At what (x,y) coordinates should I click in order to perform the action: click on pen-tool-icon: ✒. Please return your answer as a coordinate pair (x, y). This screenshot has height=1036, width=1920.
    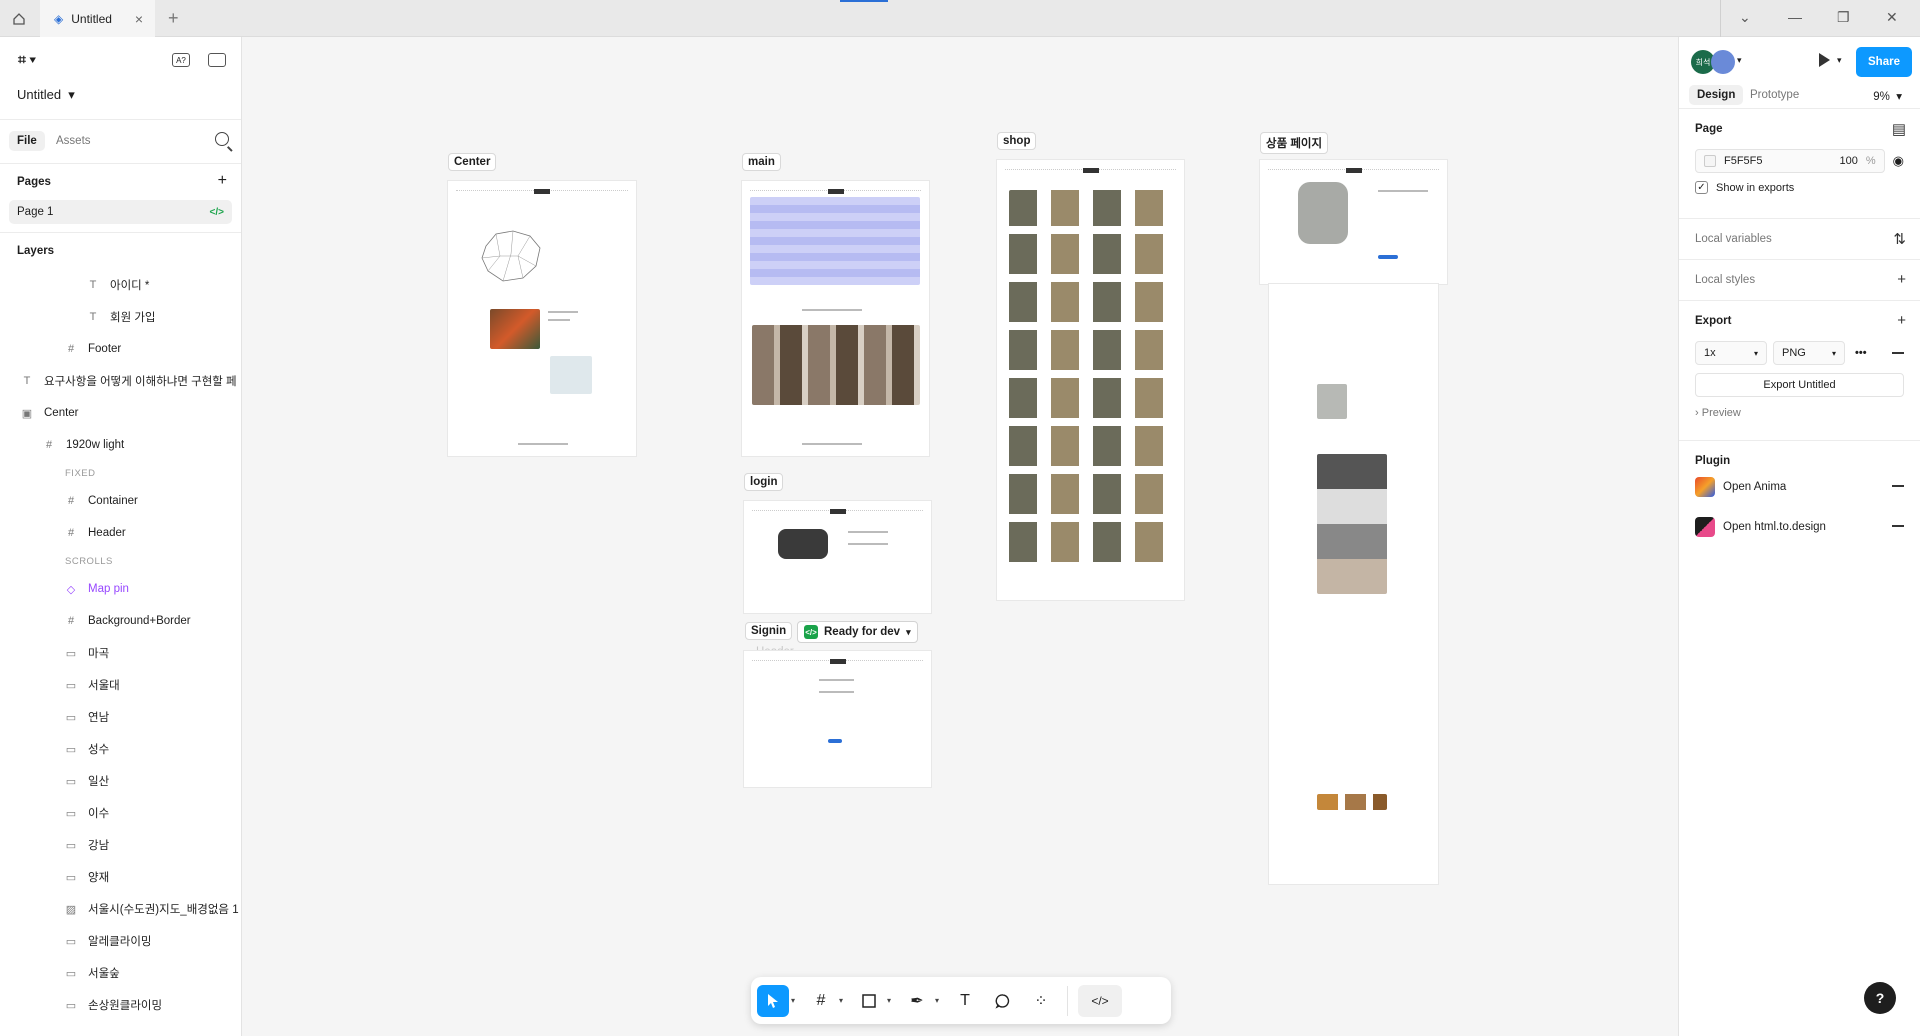
    Looking at the image, I should click on (917, 1001).